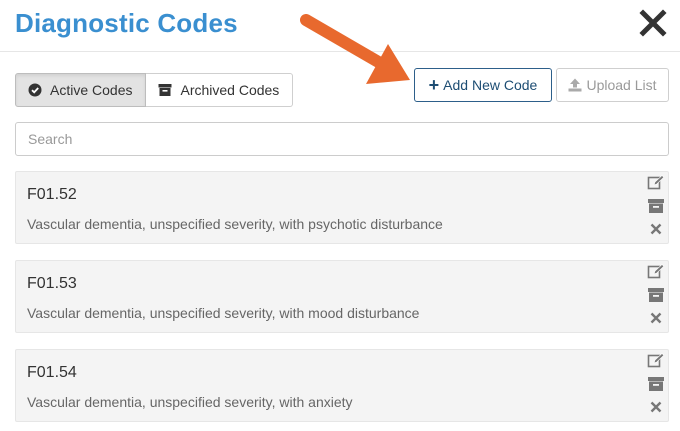  What do you see at coordinates (230, 90) in the screenshot?
I see `tab-archived-codes-label: Archived Codes` at bounding box center [230, 90].